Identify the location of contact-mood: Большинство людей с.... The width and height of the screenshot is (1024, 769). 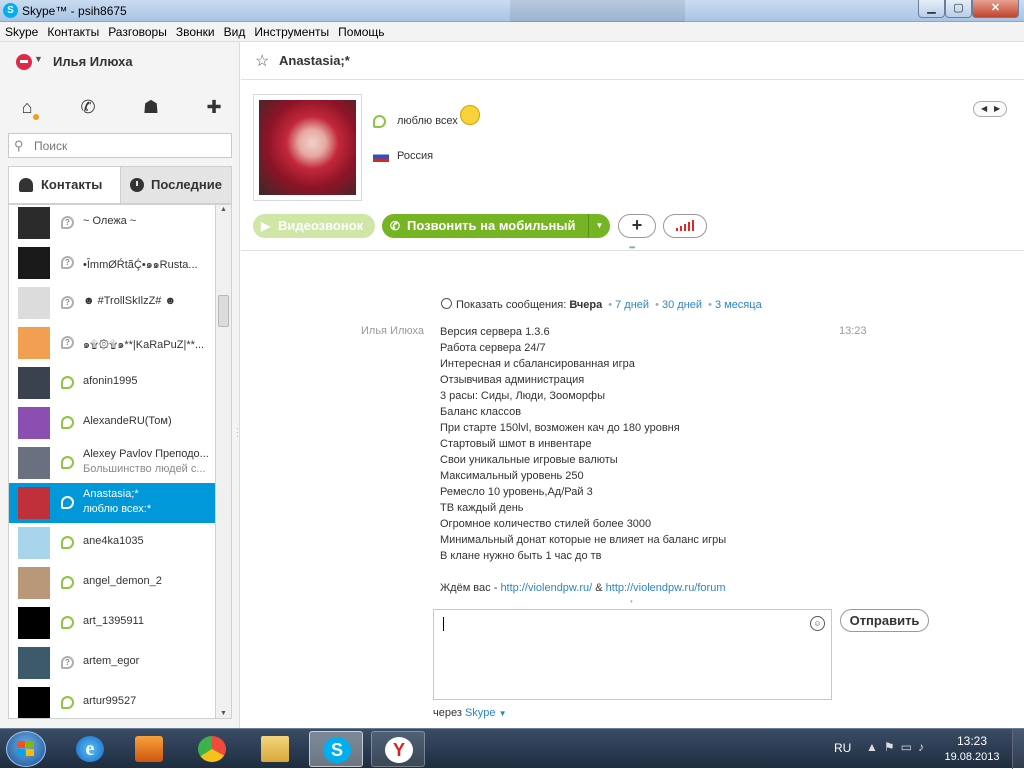
(144, 469).